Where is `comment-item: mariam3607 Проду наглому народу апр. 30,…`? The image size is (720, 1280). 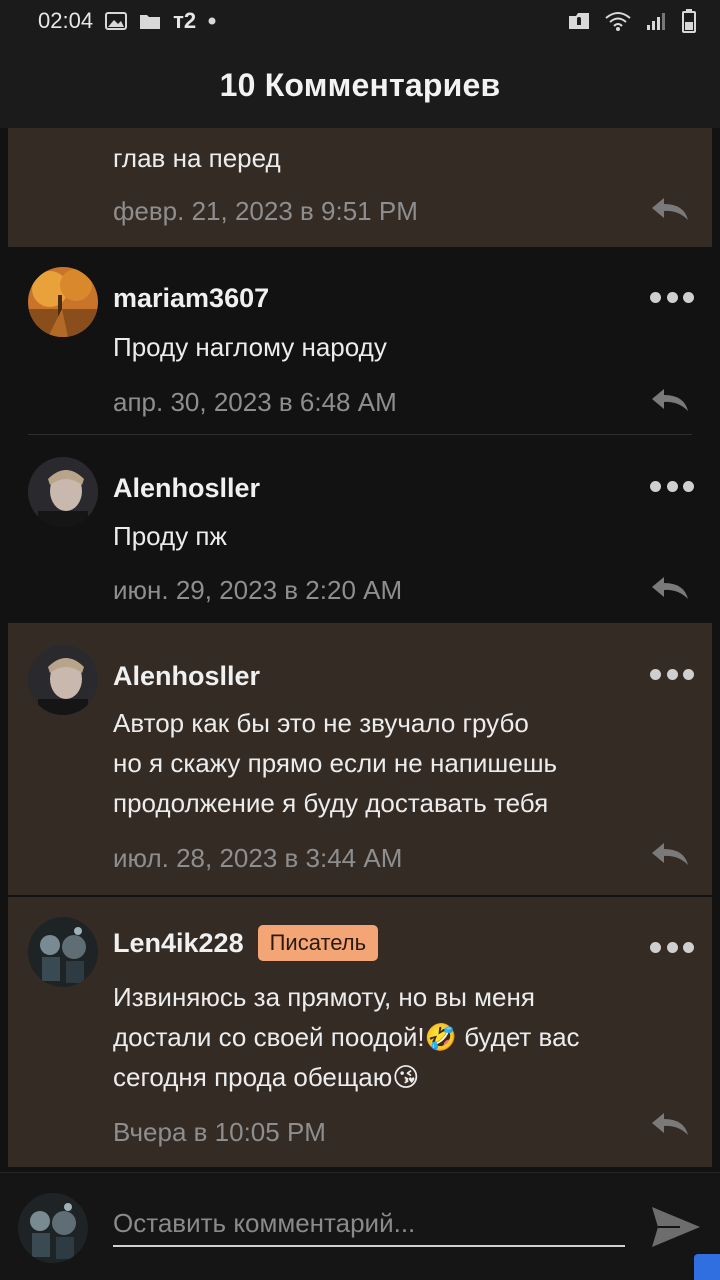
comment-item: mariam3607 Проду наглому народу апр. 30,… is located at coordinates (360, 341).